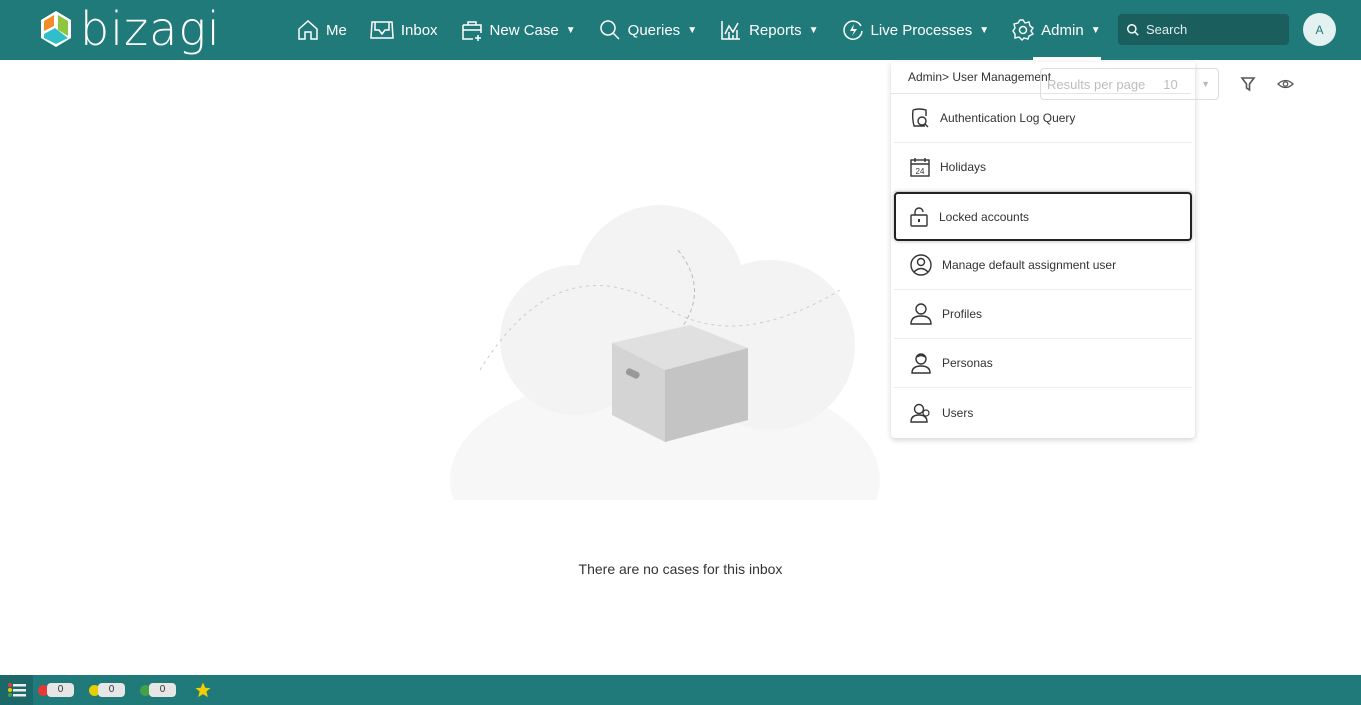  What do you see at coordinates (1043, 412) in the screenshot?
I see `menu-item-users: Users` at bounding box center [1043, 412].